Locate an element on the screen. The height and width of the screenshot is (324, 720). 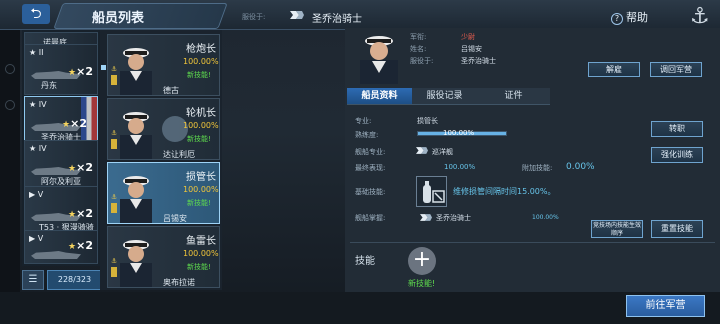
max-performance-label: 最终表现: is located at coordinates (370, 168).